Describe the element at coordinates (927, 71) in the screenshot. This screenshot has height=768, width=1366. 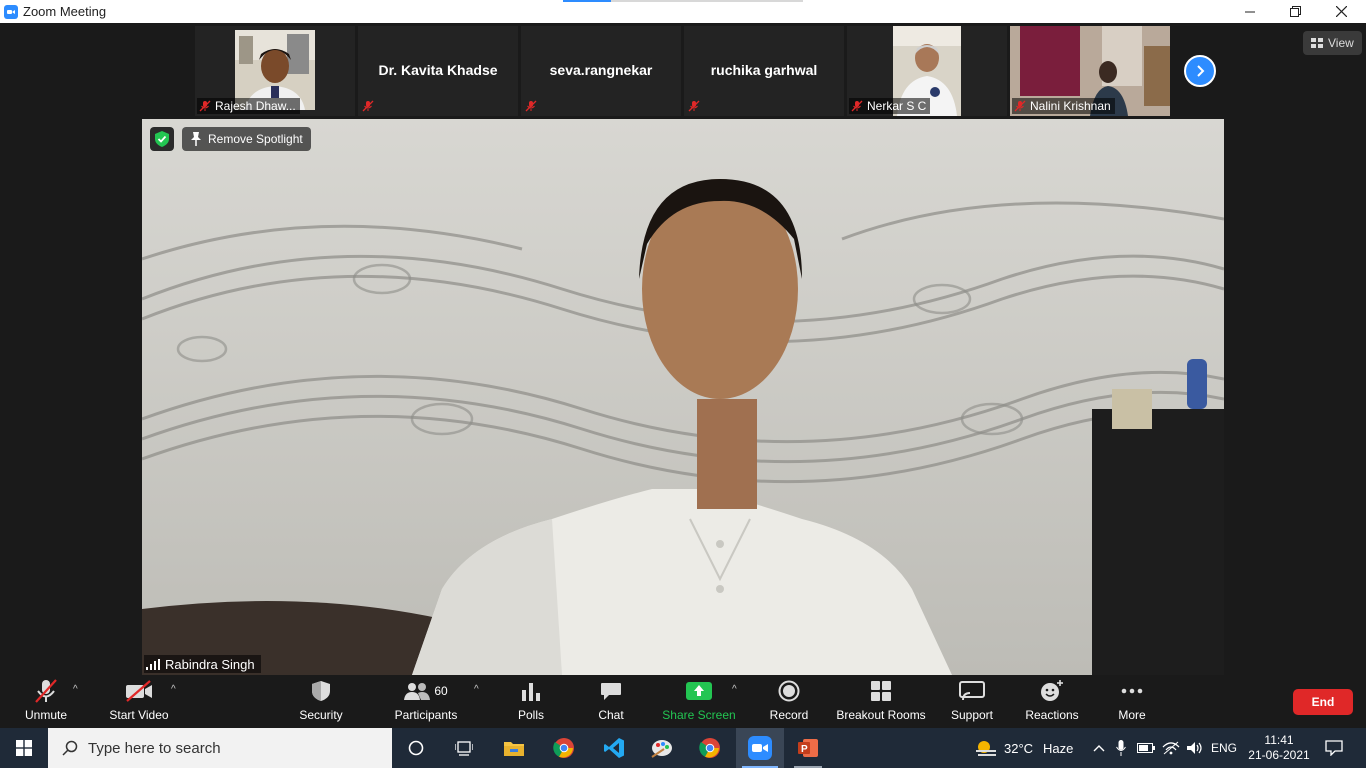
I see `participant-tile: Nerkar S C` at that location.